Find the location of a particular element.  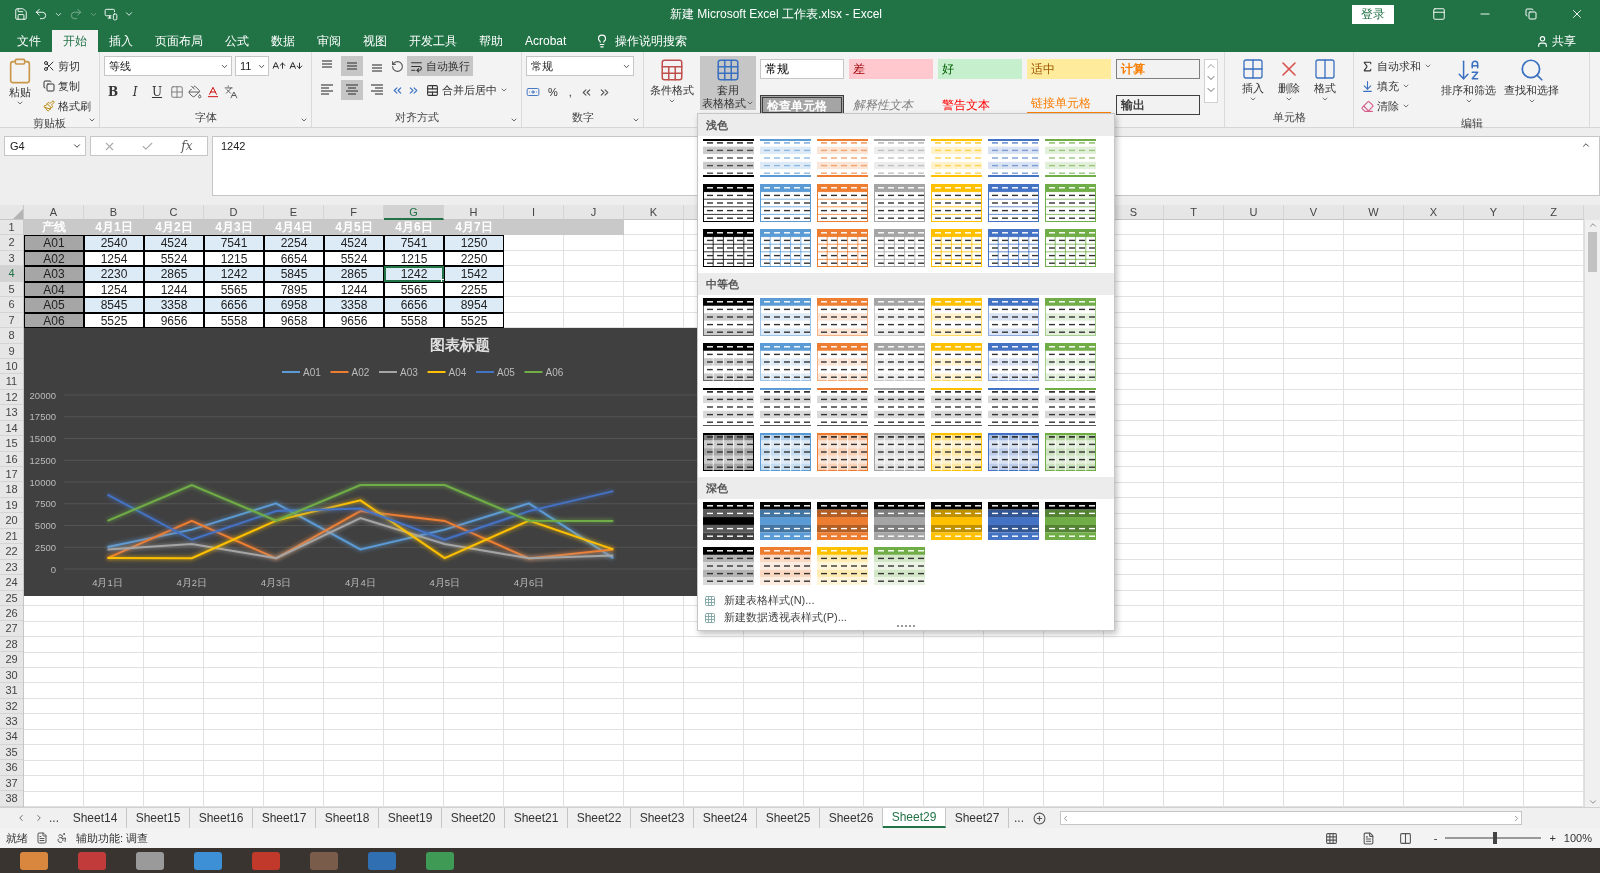

column-header: E is located at coordinates (294, 212).